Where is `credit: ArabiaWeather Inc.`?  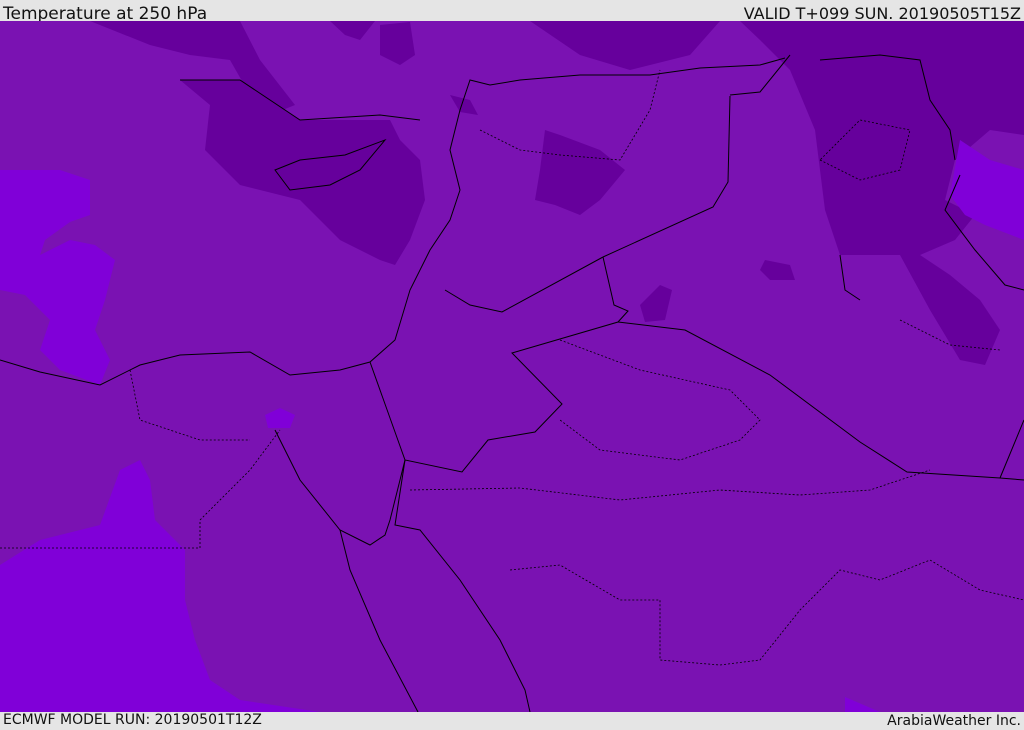 credit: ArabiaWeather Inc. is located at coordinates (954, 721).